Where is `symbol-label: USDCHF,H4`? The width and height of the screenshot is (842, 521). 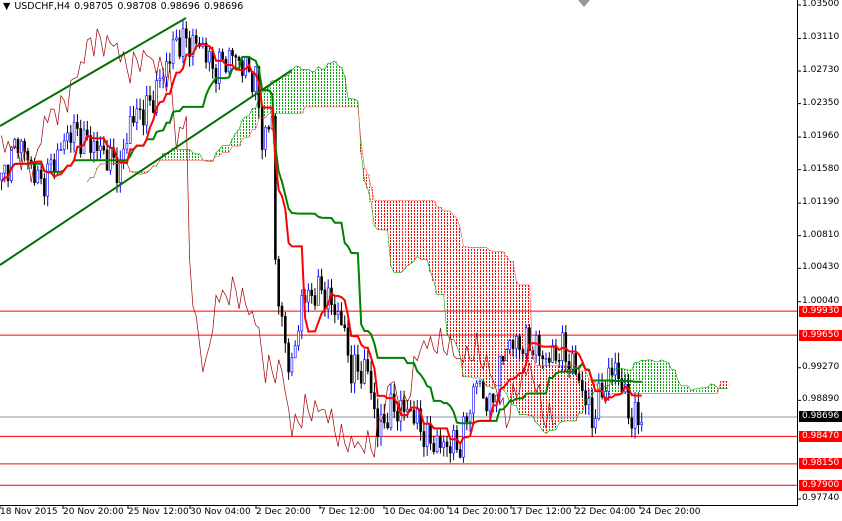
symbol-label: USDCHF,H4 is located at coordinates (42, 6).